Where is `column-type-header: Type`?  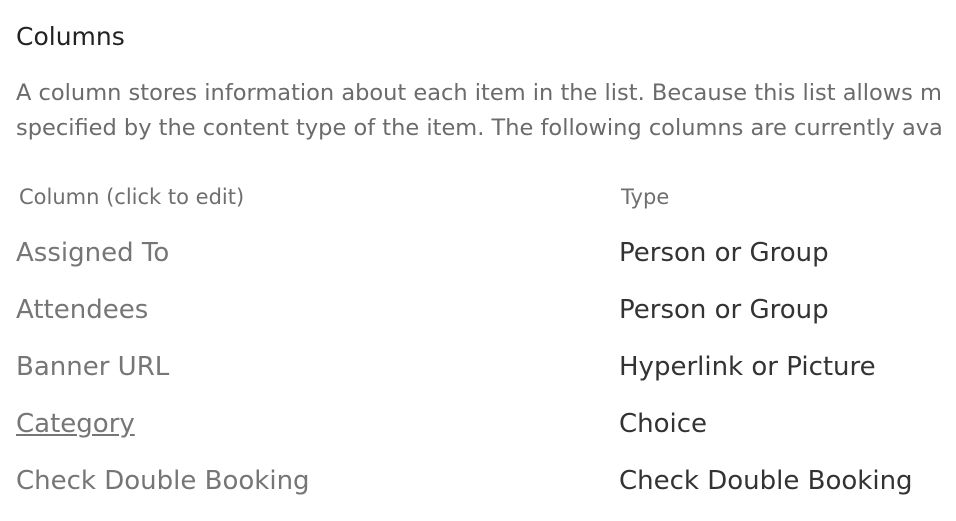 column-type-header: Type is located at coordinates (645, 197).